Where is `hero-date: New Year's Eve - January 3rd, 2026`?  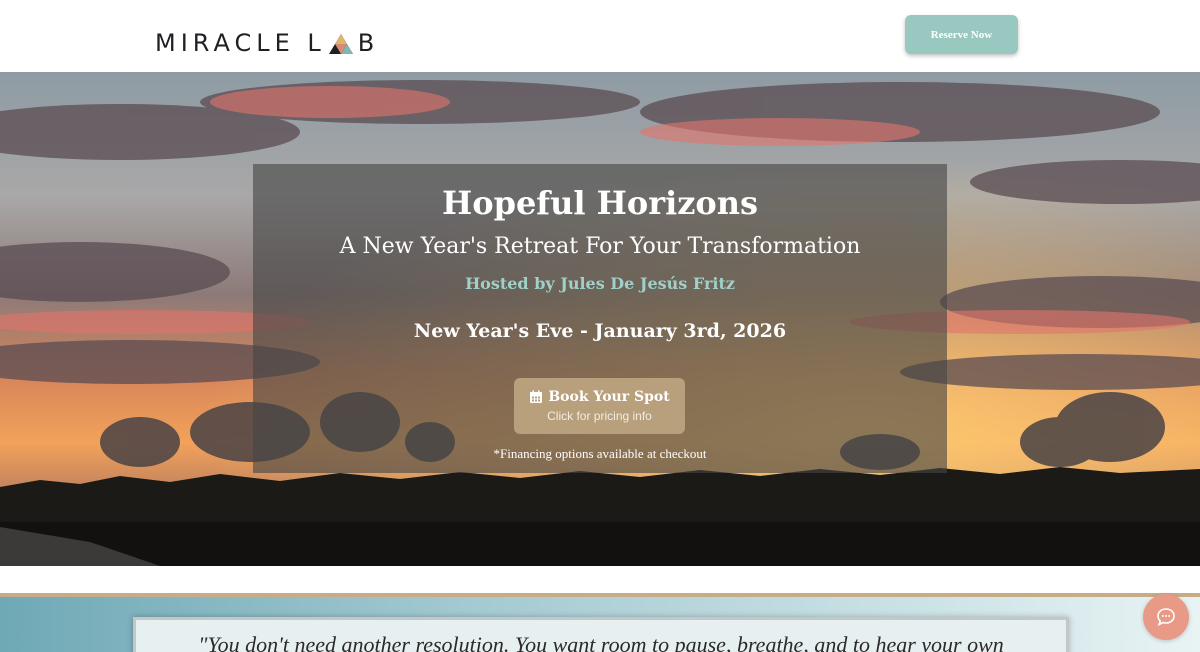 hero-date: New Year's Eve - January 3rd, 2026 is located at coordinates (600, 331).